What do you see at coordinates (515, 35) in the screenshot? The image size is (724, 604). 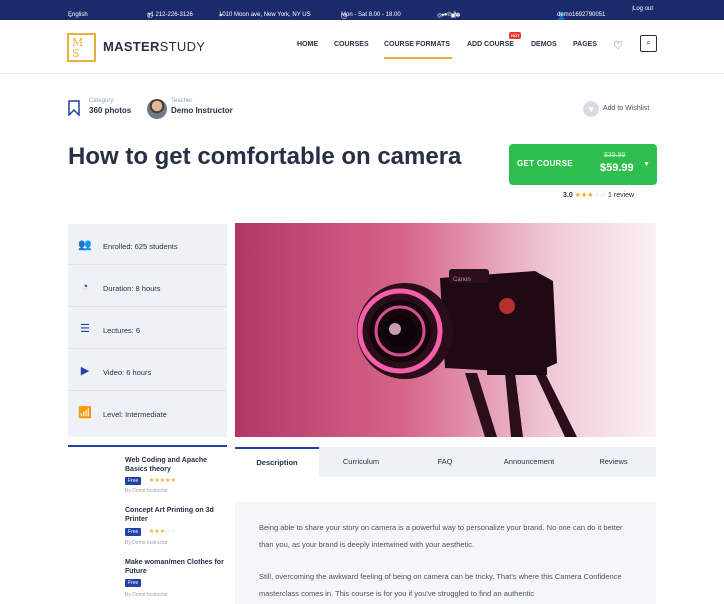 I see `hot-badge: HOT` at bounding box center [515, 35].